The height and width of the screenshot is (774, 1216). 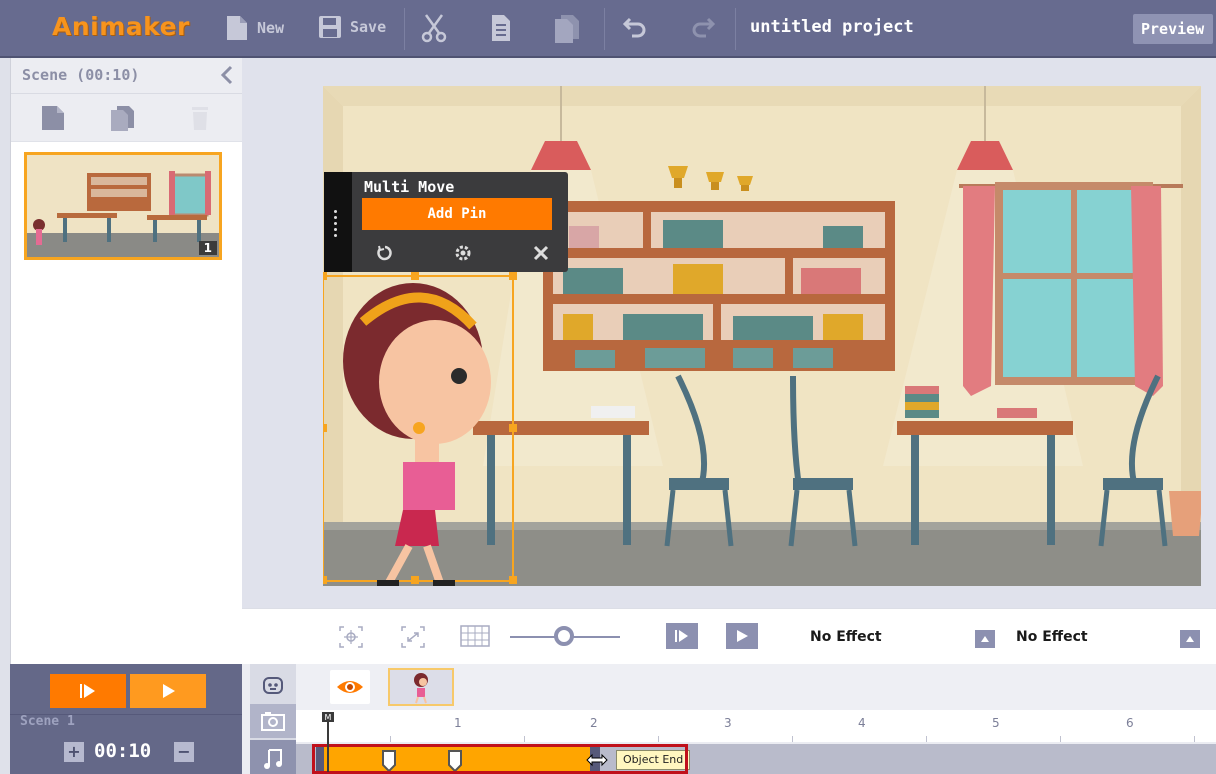 I want to click on preview-button: Preview, so click(x=1173, y=29).